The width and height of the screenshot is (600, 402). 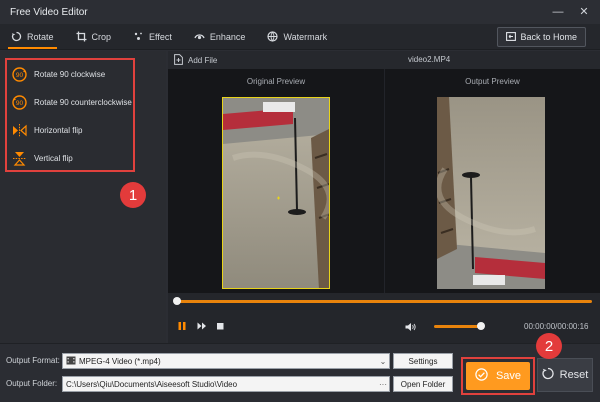 I want to click on title-bar: Free Video Editor — ✕, so click(x=300, y=12).